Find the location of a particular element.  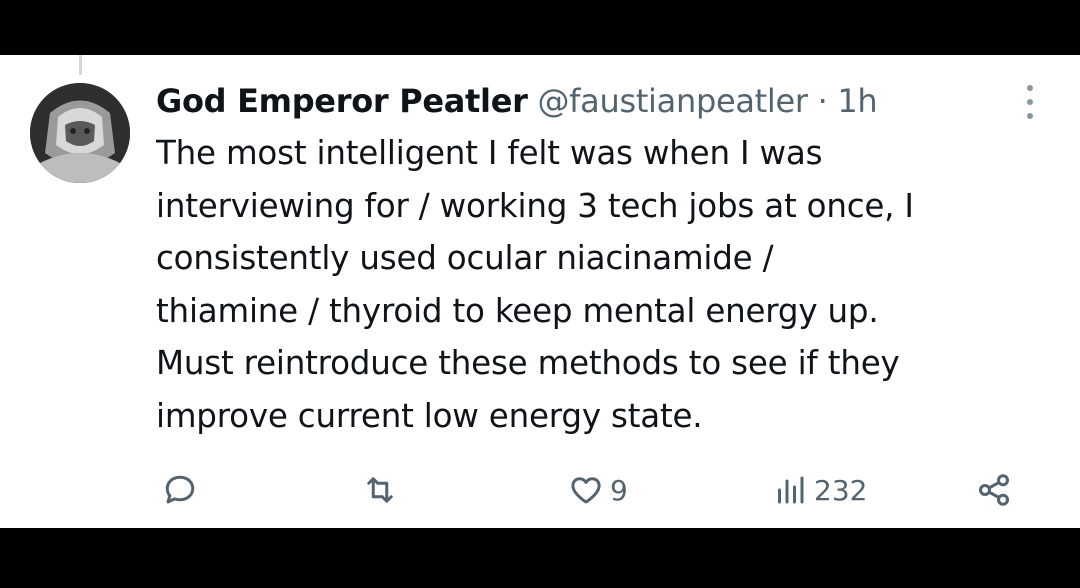

views-button: 232 is located at coordinates (819, 490).